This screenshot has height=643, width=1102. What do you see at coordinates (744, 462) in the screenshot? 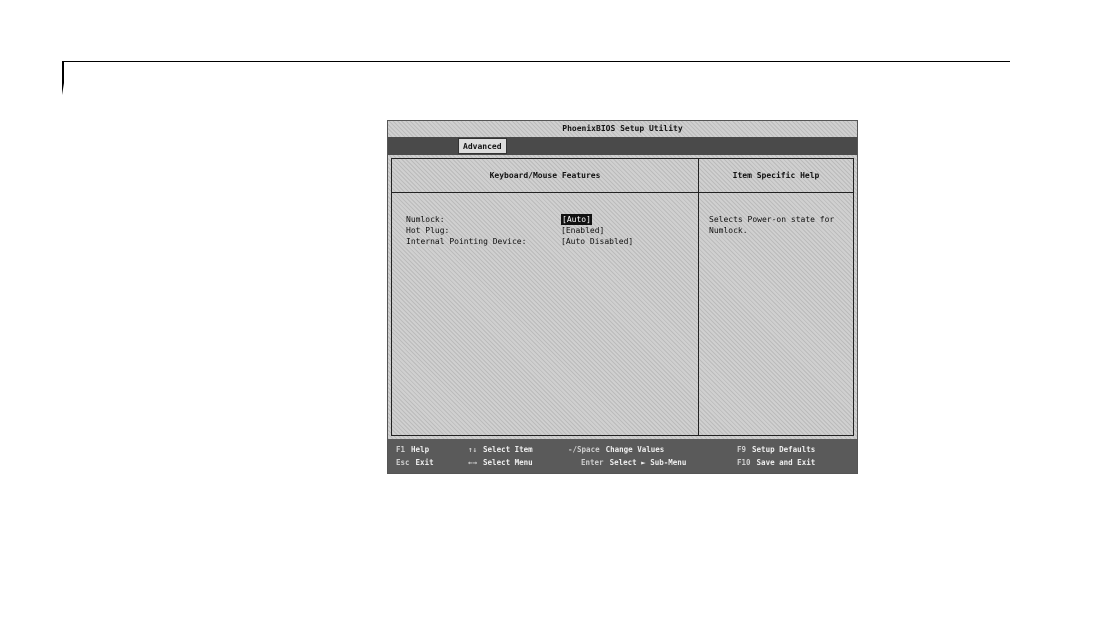
I see `key-f10: F10` at bounding box center [744, 462].